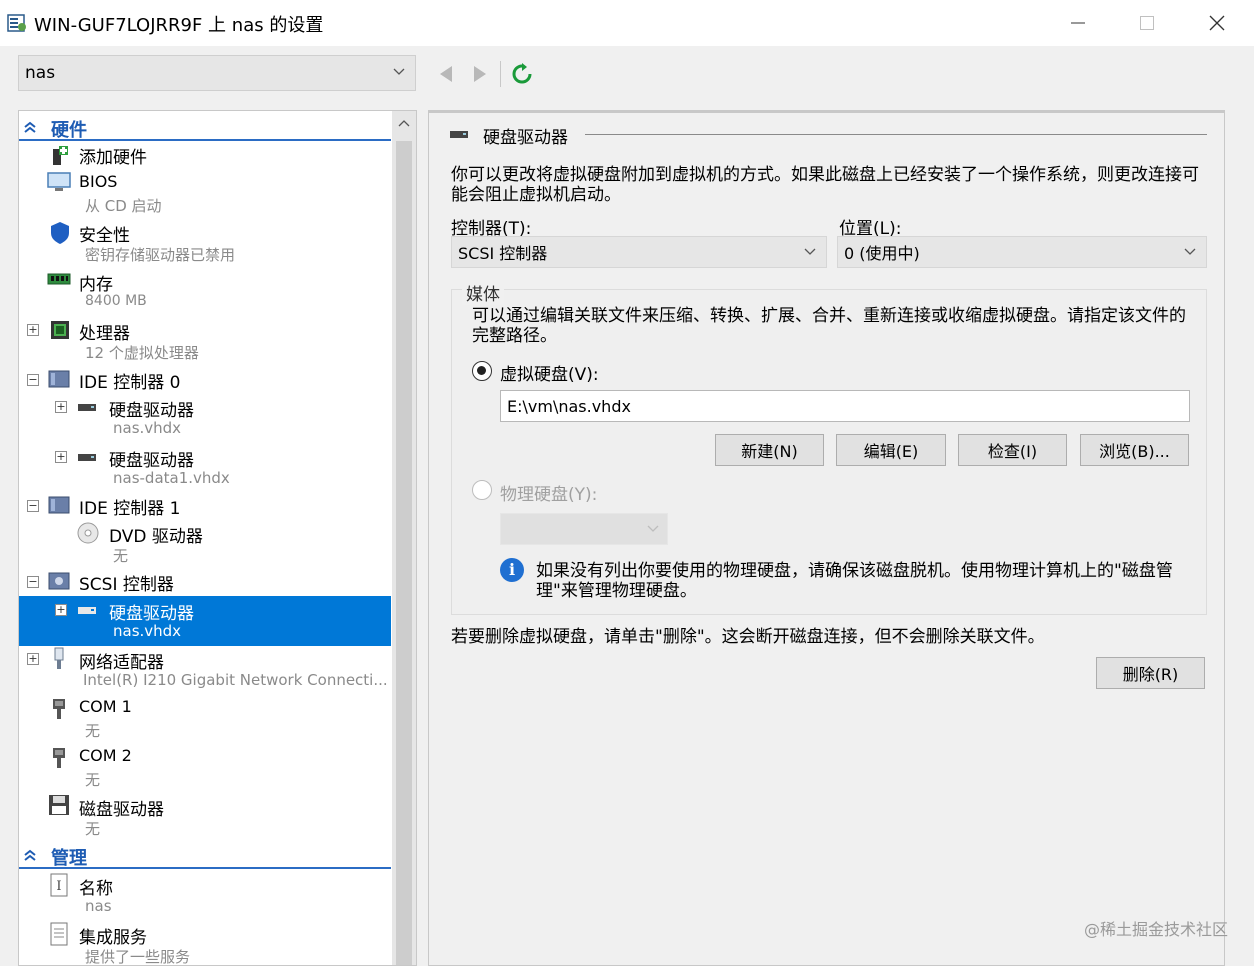 This screenshot has width=1254, height=966. What do you see at coordinates (205, 341) in the screenshot?
I see `tree-item-processor: + 处理器 12 个虚拟处理器` at bounding box center [205, 341].